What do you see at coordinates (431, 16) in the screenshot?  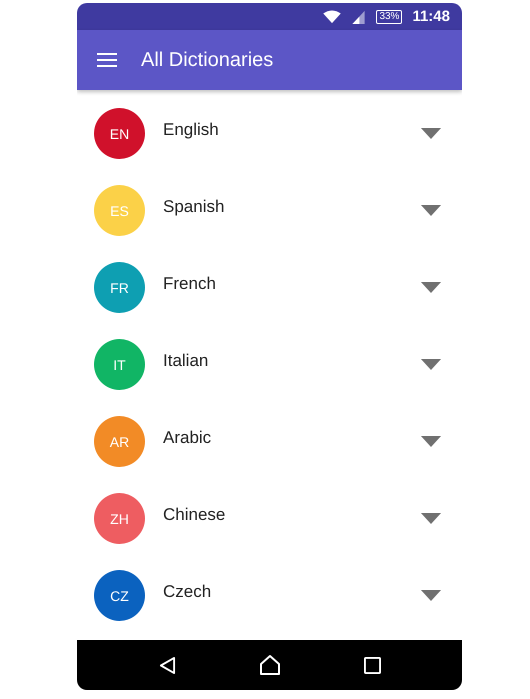 I see `clock: 11:48` at bounding box center [431, 16].